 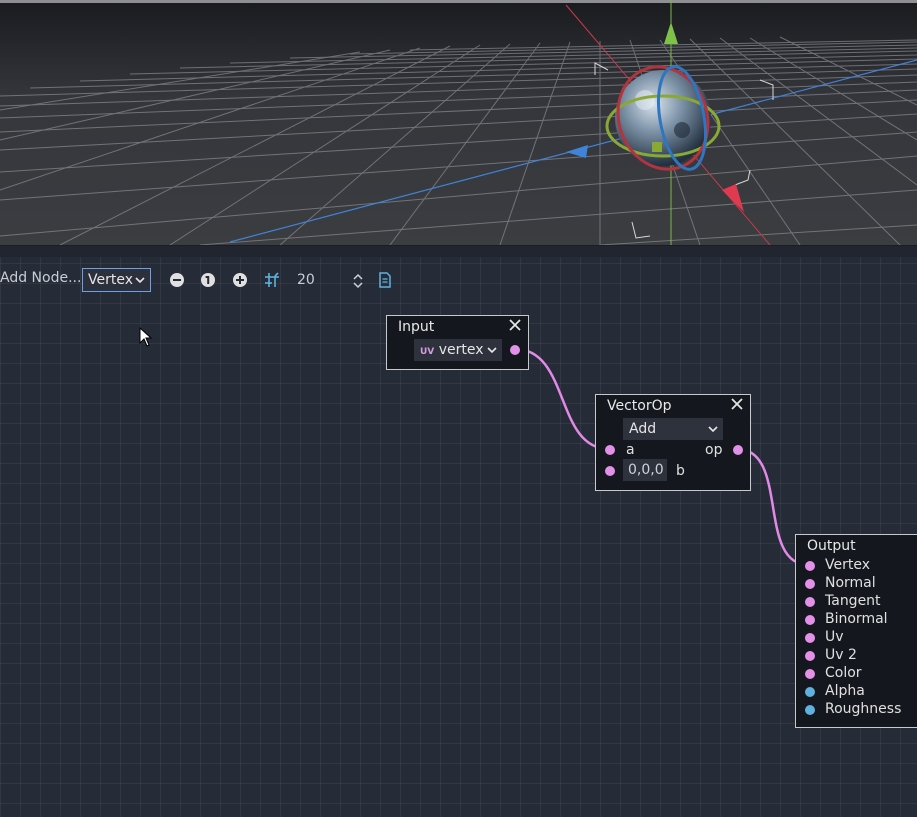 I want to click on snap-distance-value: 20, so click(x=306, y=280).